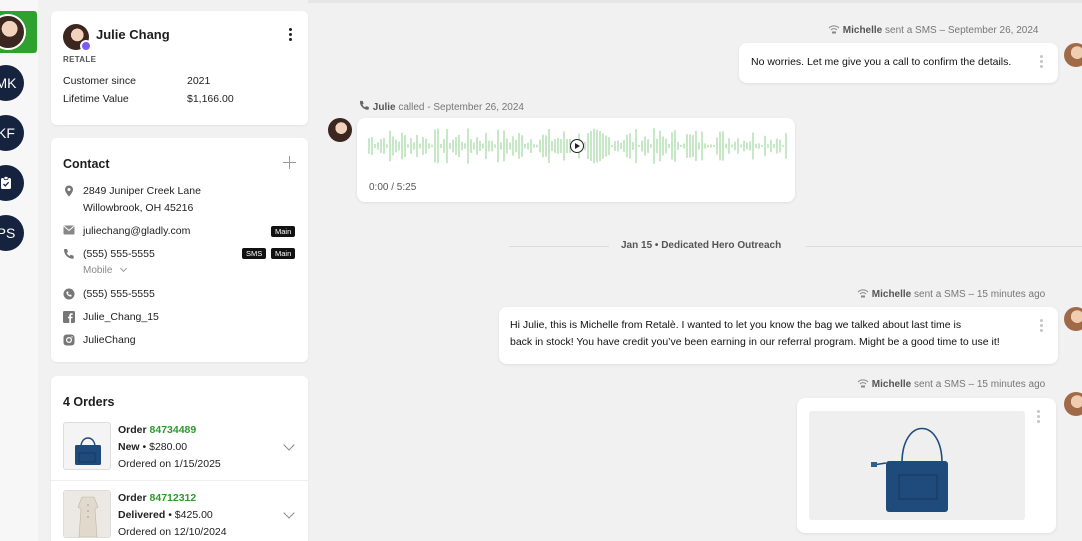 This screenshot has height=541, width=1082. I want to click on customer-since-label: Customer since, so click(99, 81).